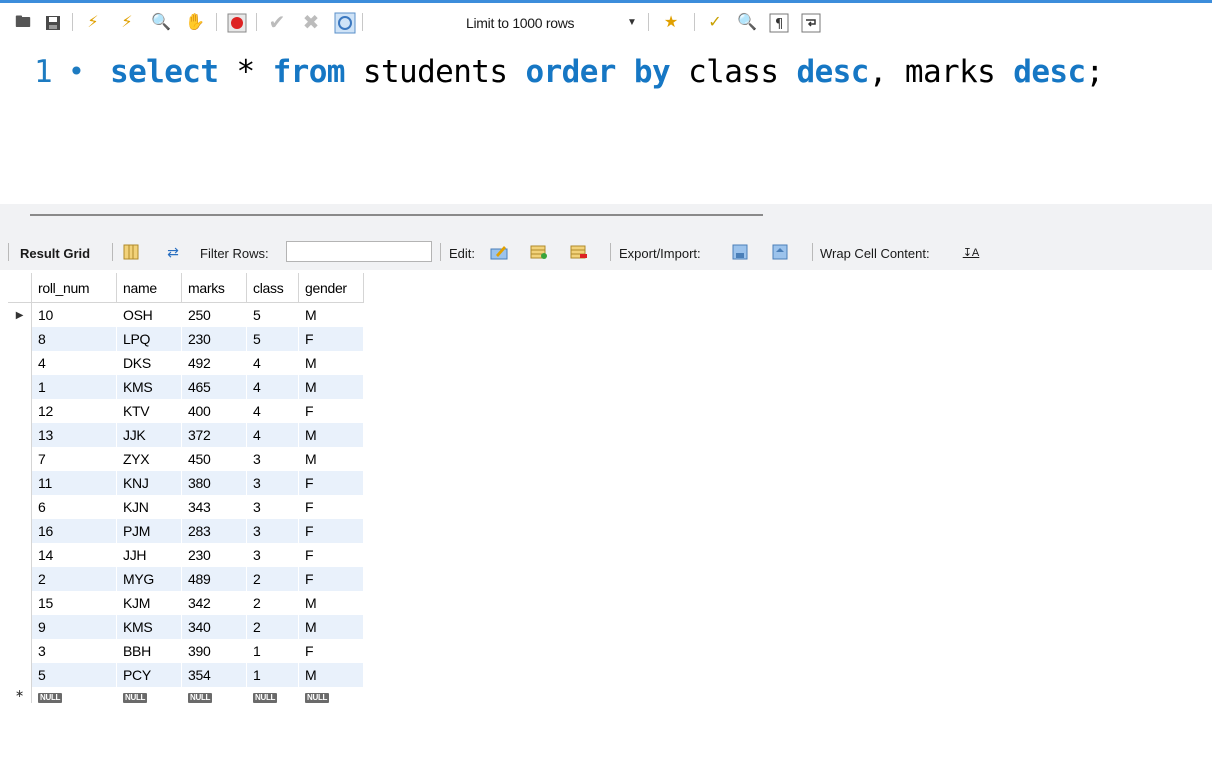 The image size is (1212, 763). What do you see at coordinates (214, 555) in the screenshot?
I see `table-cell-marks: 230` at bounding box center [214, 555].